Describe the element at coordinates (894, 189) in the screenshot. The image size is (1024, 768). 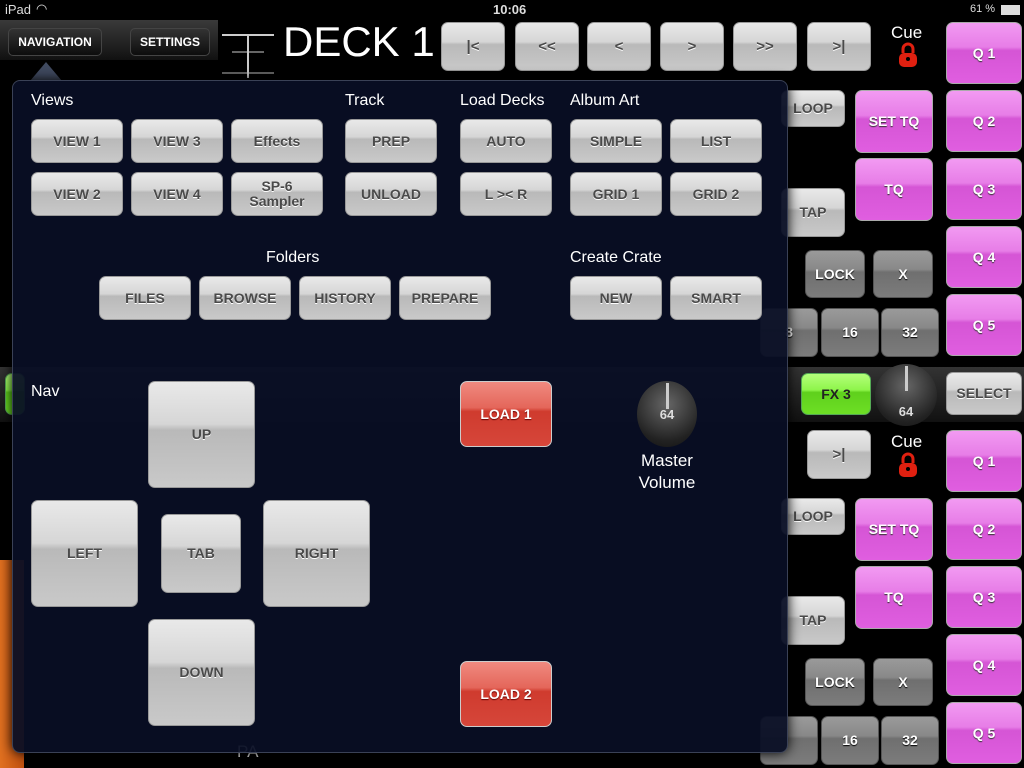
I see `tq-button: TQ` at that location.